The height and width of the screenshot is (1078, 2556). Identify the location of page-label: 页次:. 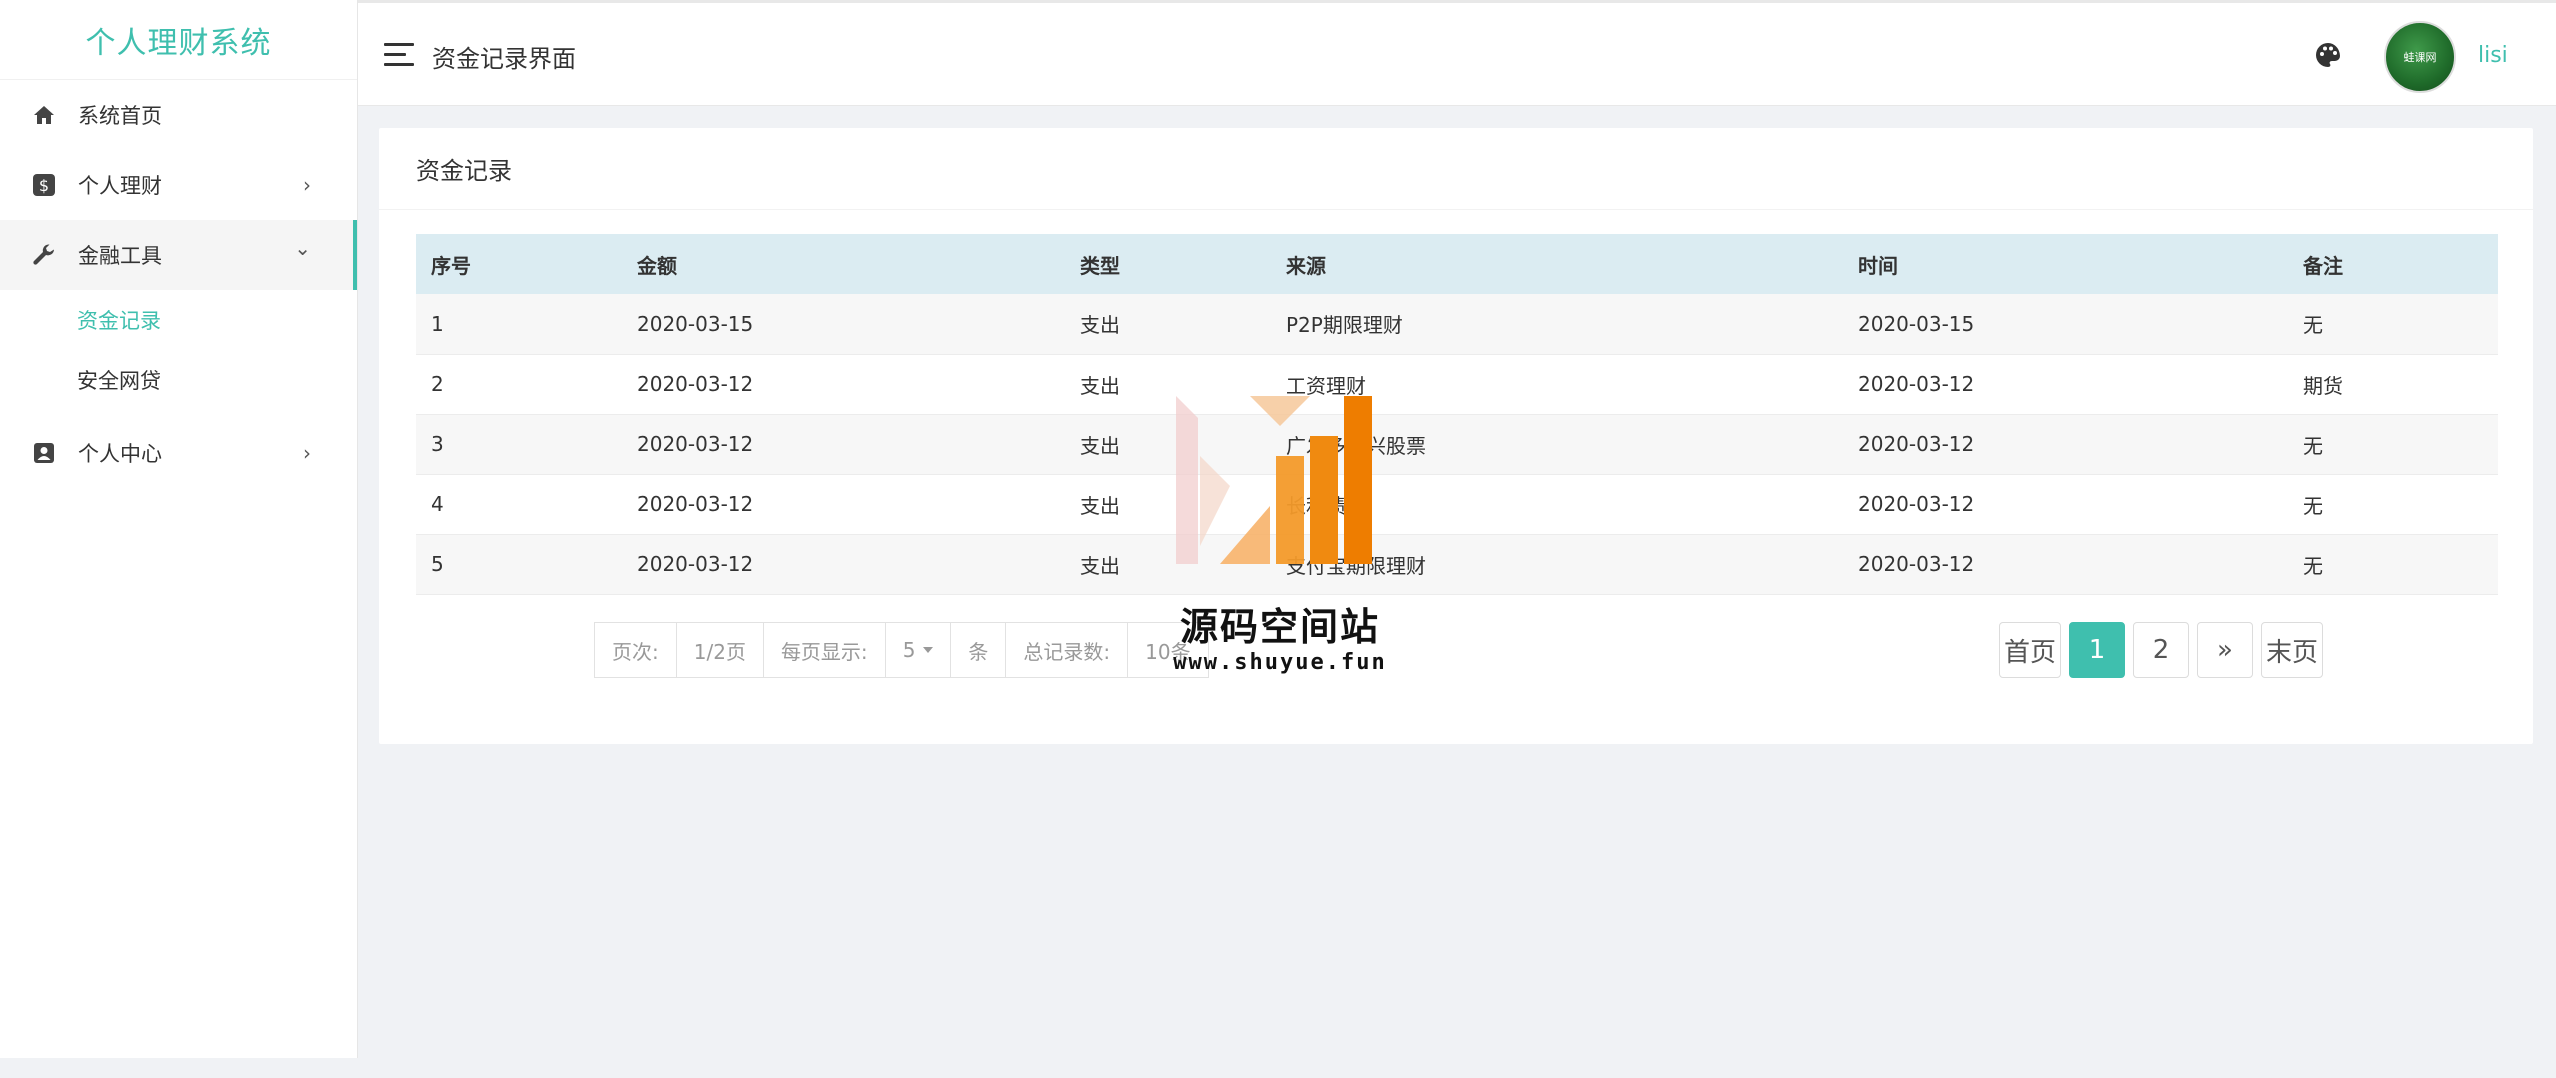
(636, 650).